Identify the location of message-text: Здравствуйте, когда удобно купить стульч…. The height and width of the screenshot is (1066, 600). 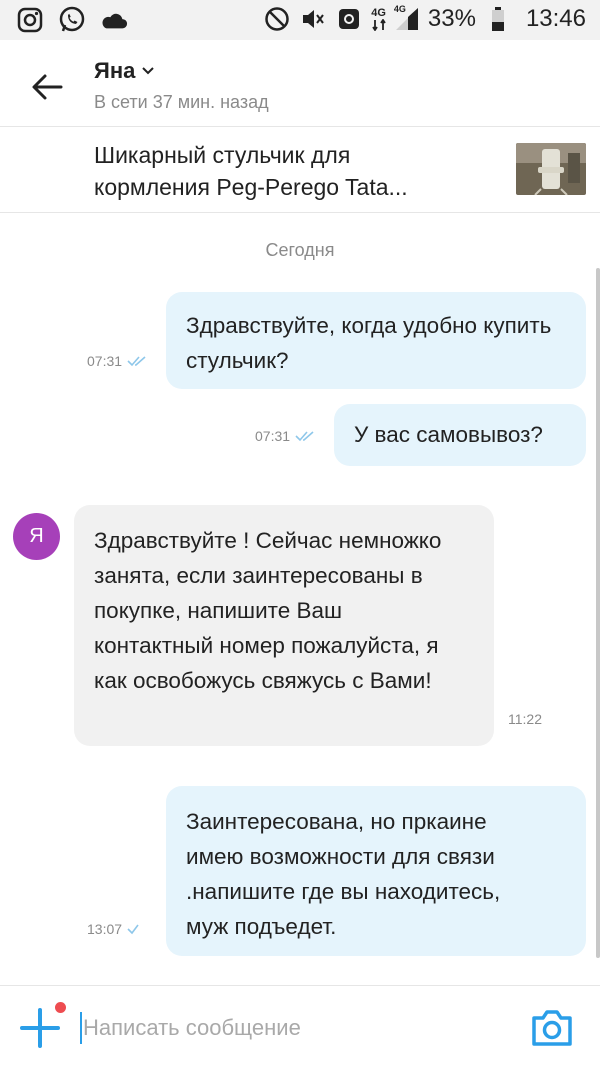
(369, 343).